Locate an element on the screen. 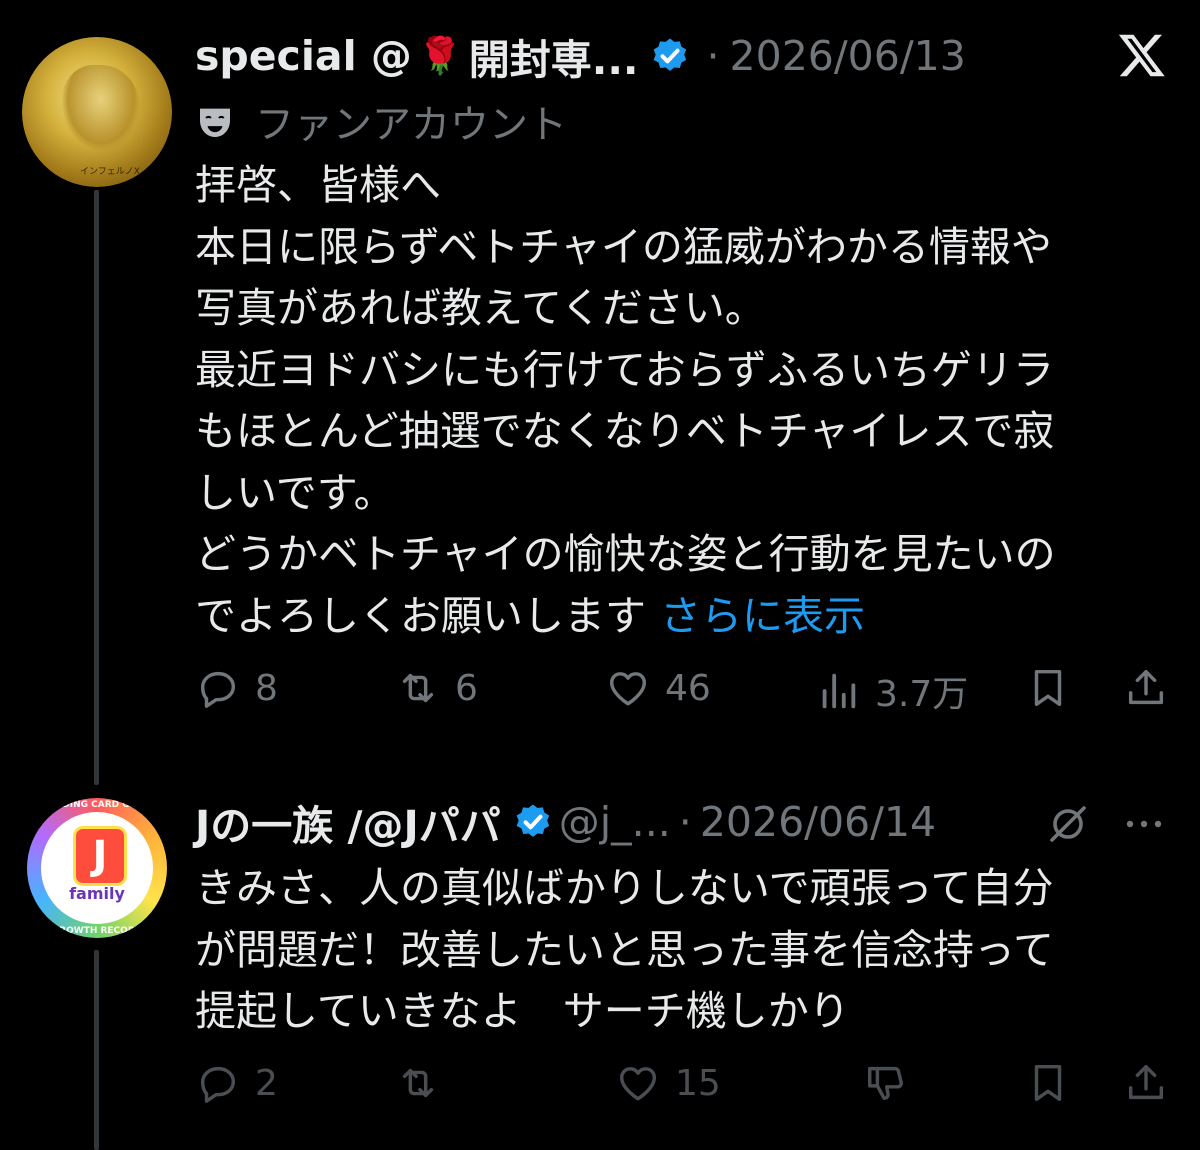 Image resolution: width=1200 pixels, height=1150 pixels. reply-button: 2 is located at coordinates (236, 1083).